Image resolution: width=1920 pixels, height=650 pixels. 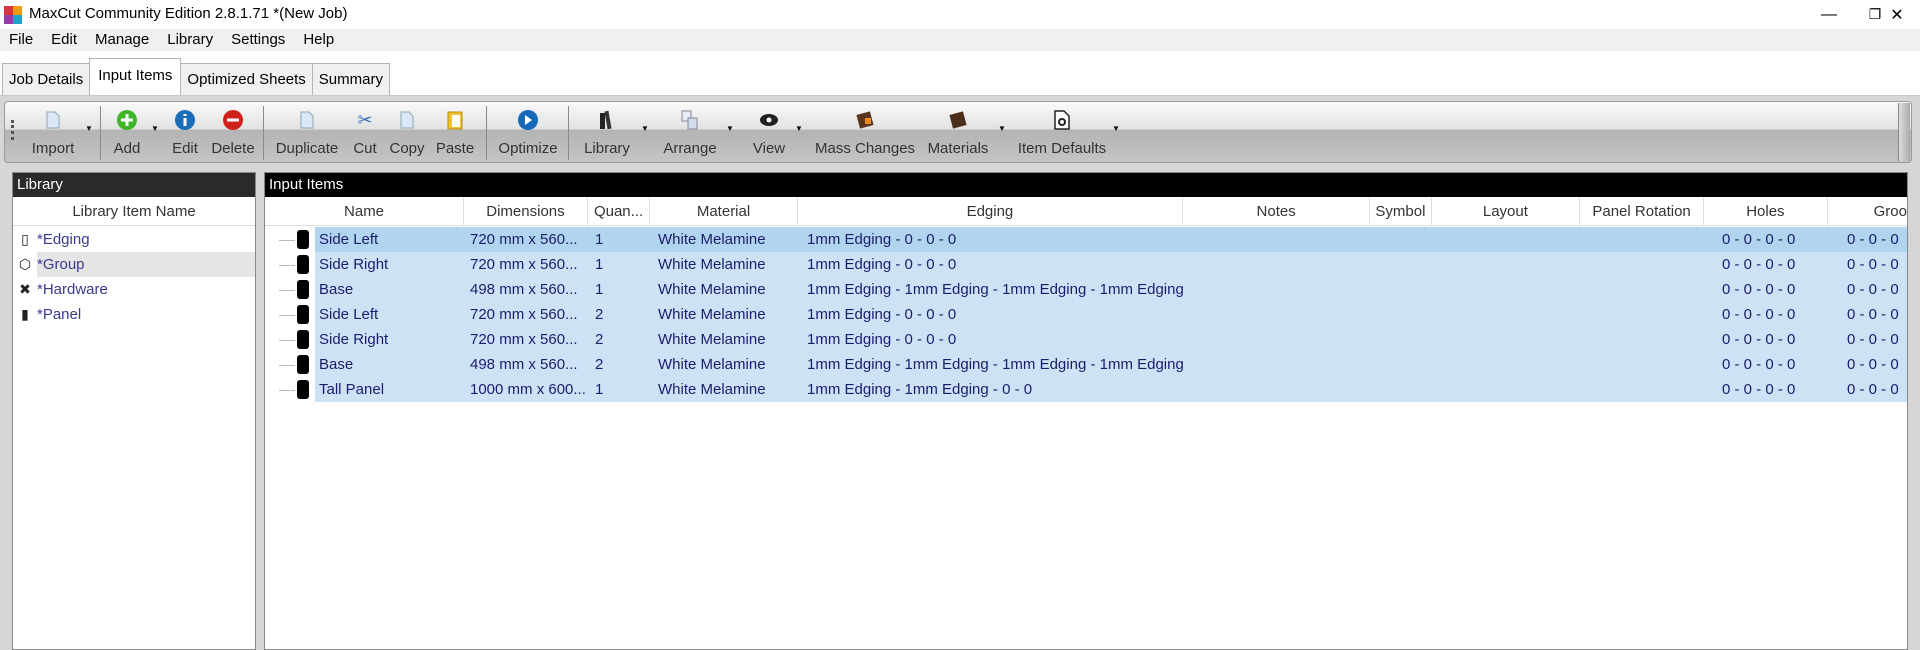 I want to click on import-dropdown-icon: ▼, so click(x=89, y=128).